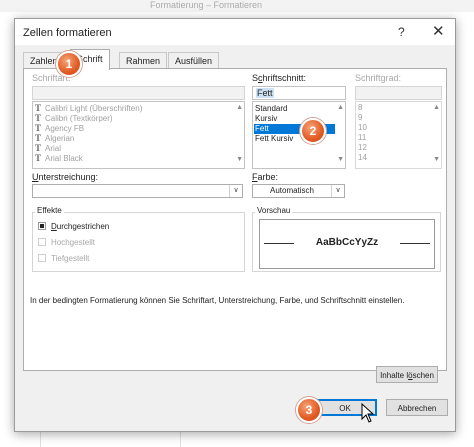 This screenshot has width=474, height=447. I want to click on list-item: Kursiv, so click(266, 119).